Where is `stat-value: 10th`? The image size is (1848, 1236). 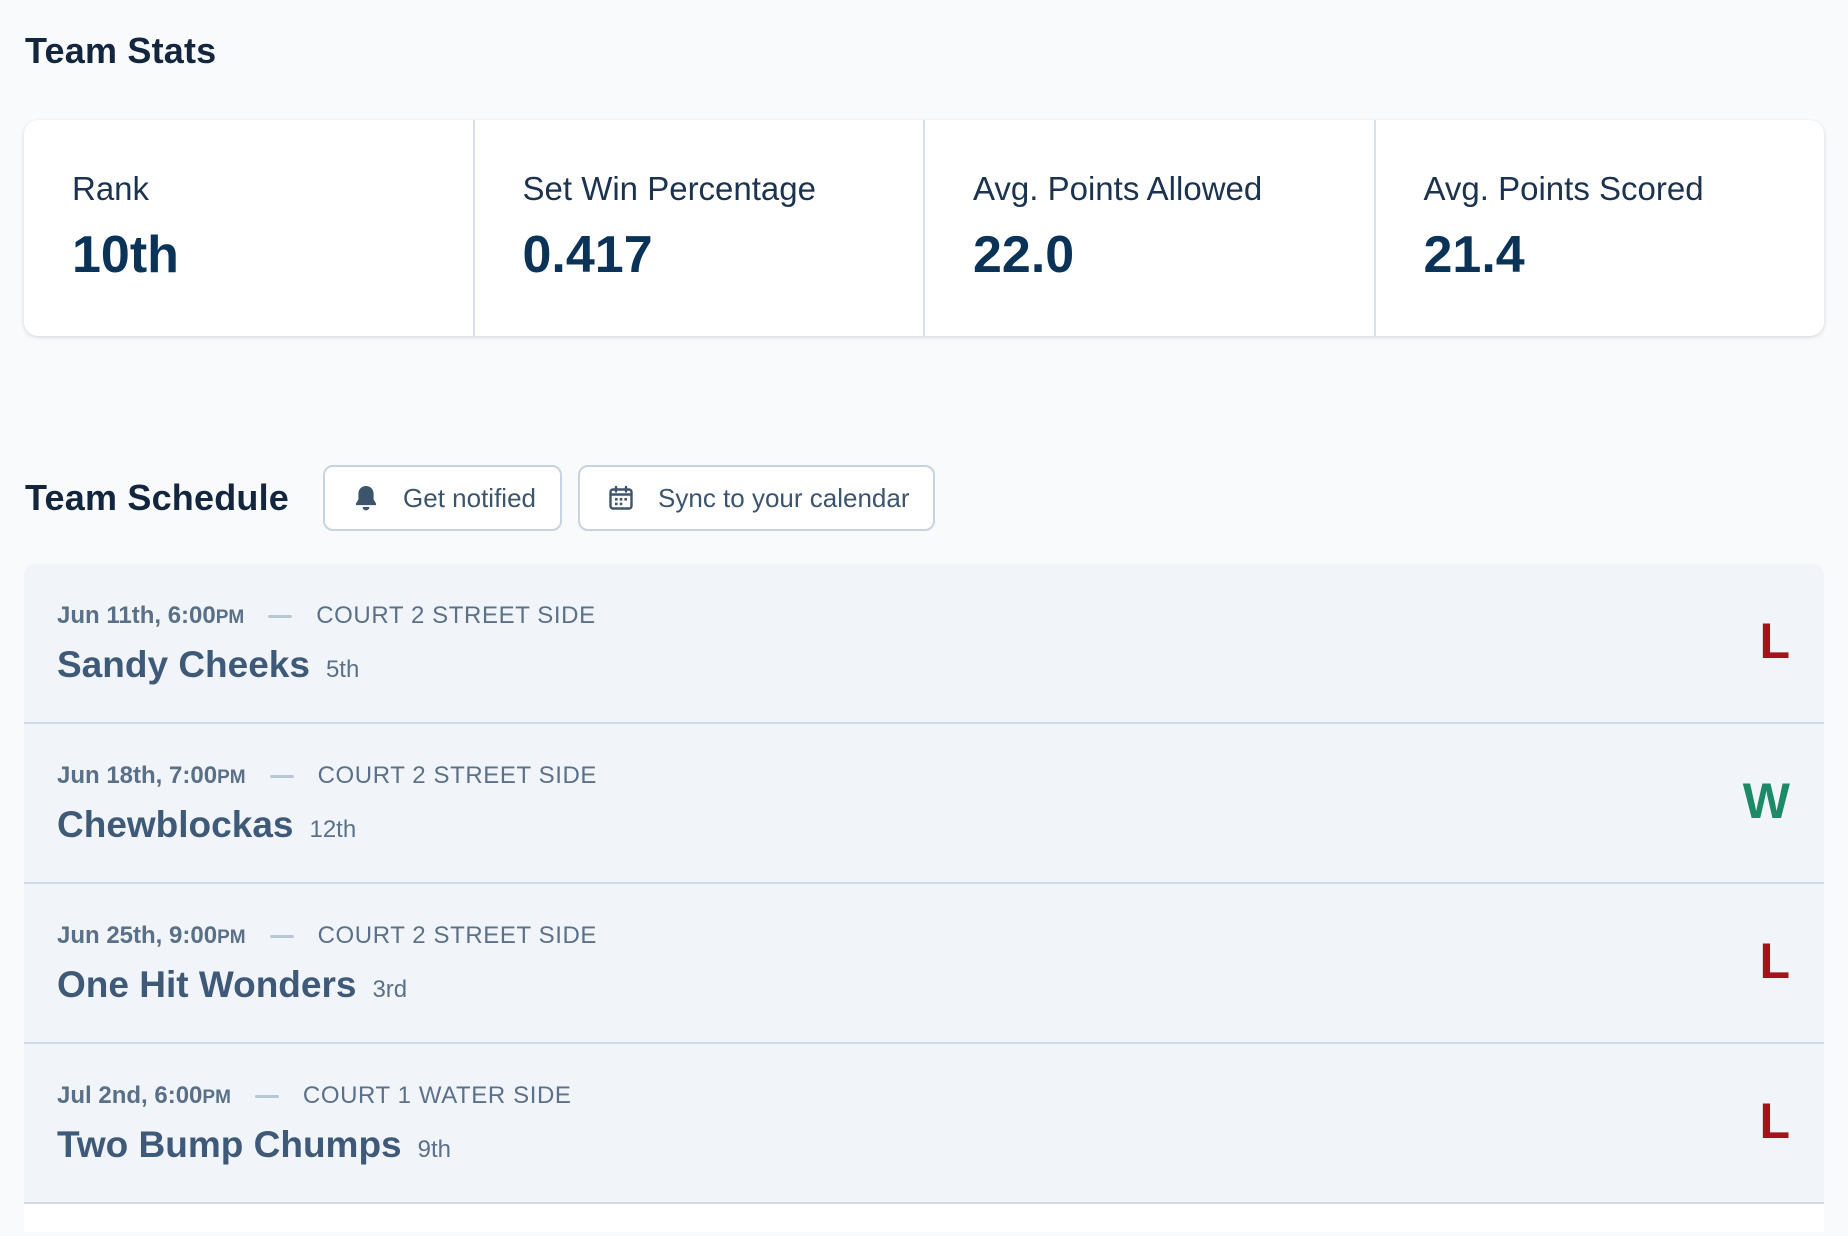
stat-value: 10th is located at coordinates (125, 255).